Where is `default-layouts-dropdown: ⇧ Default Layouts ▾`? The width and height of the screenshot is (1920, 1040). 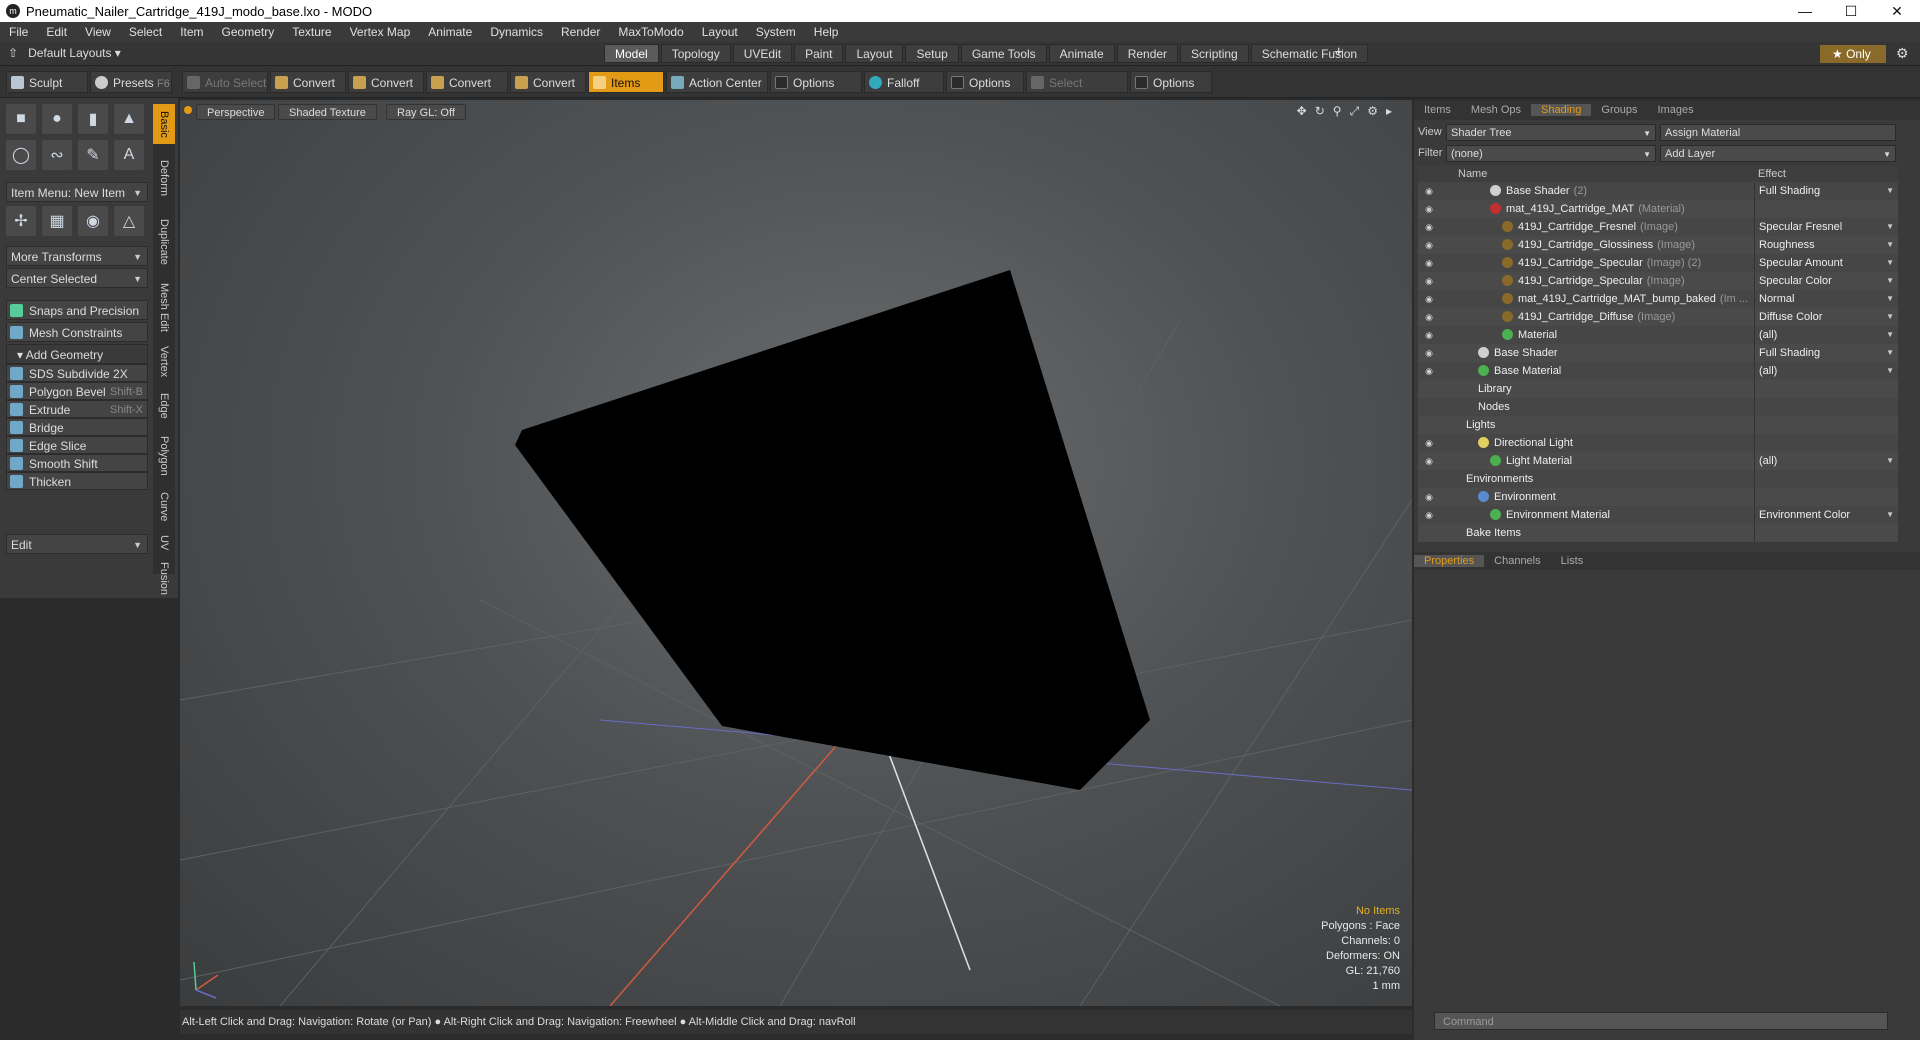 default-layouts-dropdown: ⇧ Default Layouts ▾ is located at coordinates (64, 53).